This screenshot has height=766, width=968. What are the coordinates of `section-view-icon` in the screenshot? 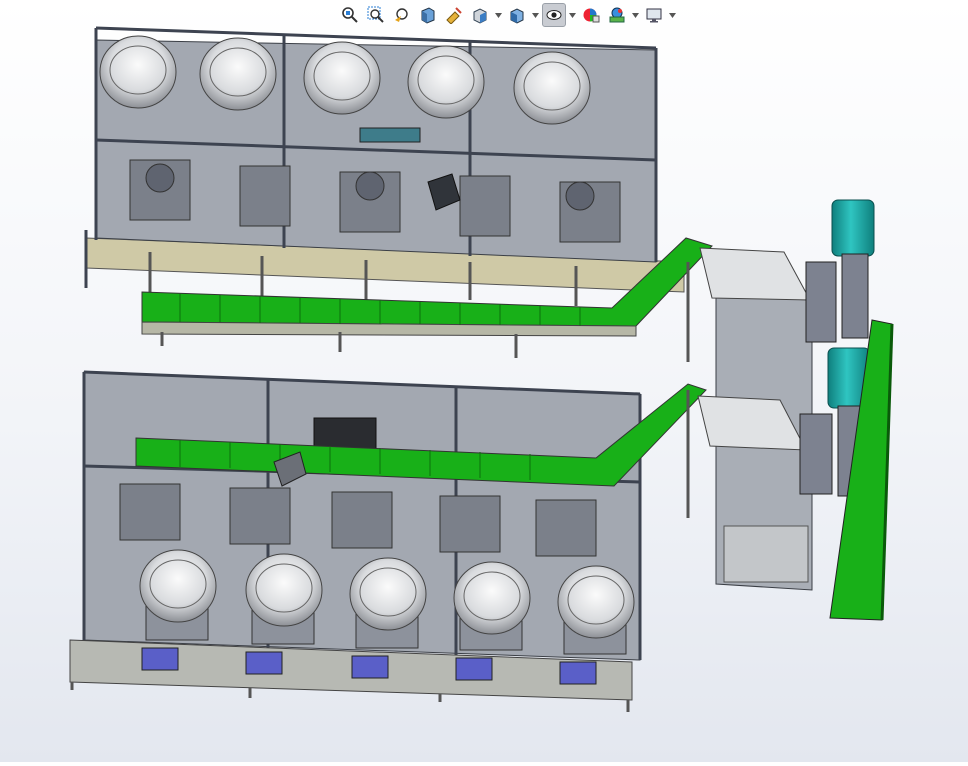 It's located at (428, 15).